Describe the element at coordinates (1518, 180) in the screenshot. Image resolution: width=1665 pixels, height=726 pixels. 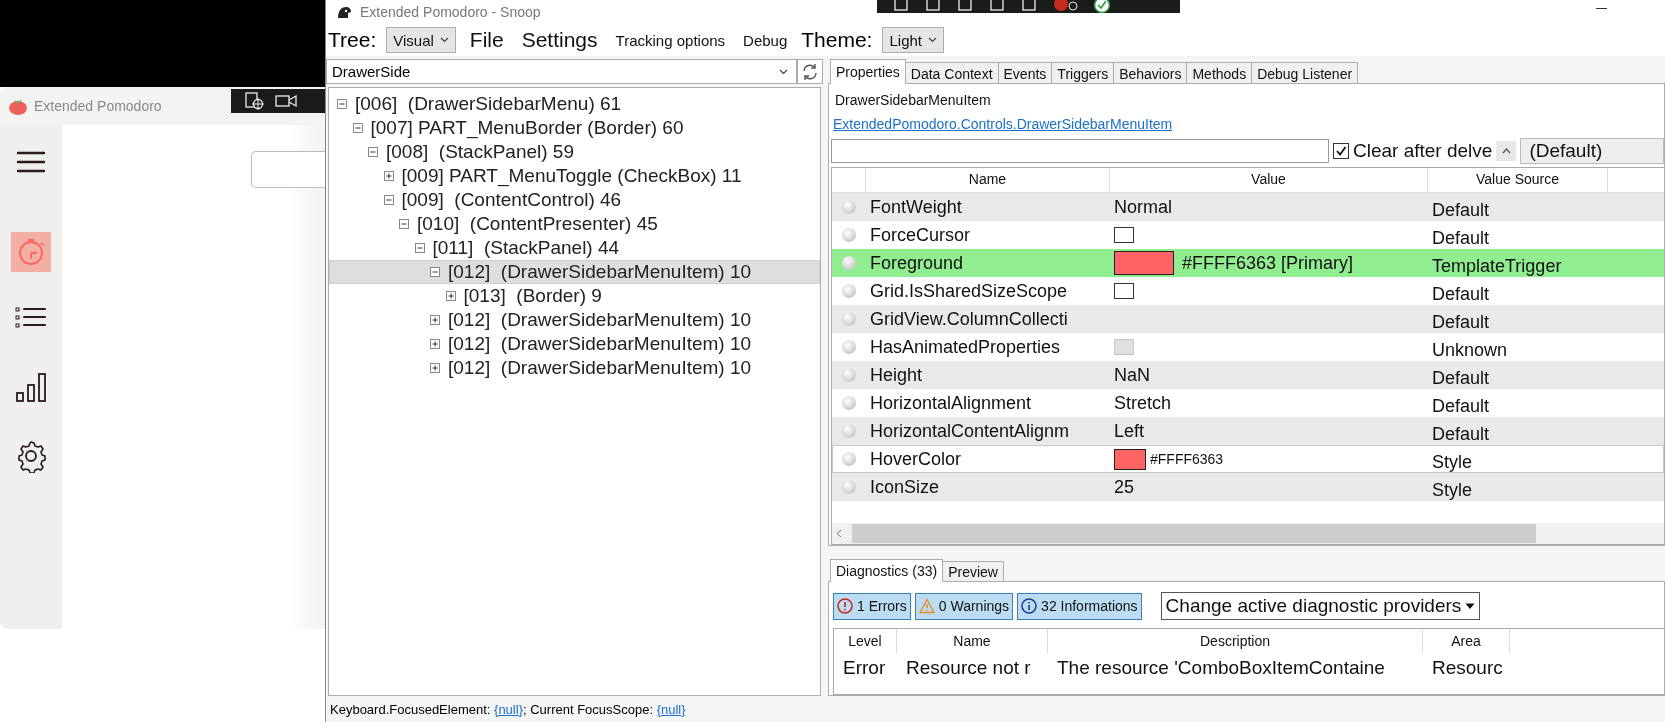
I see `column-header: Value Source` at that location.